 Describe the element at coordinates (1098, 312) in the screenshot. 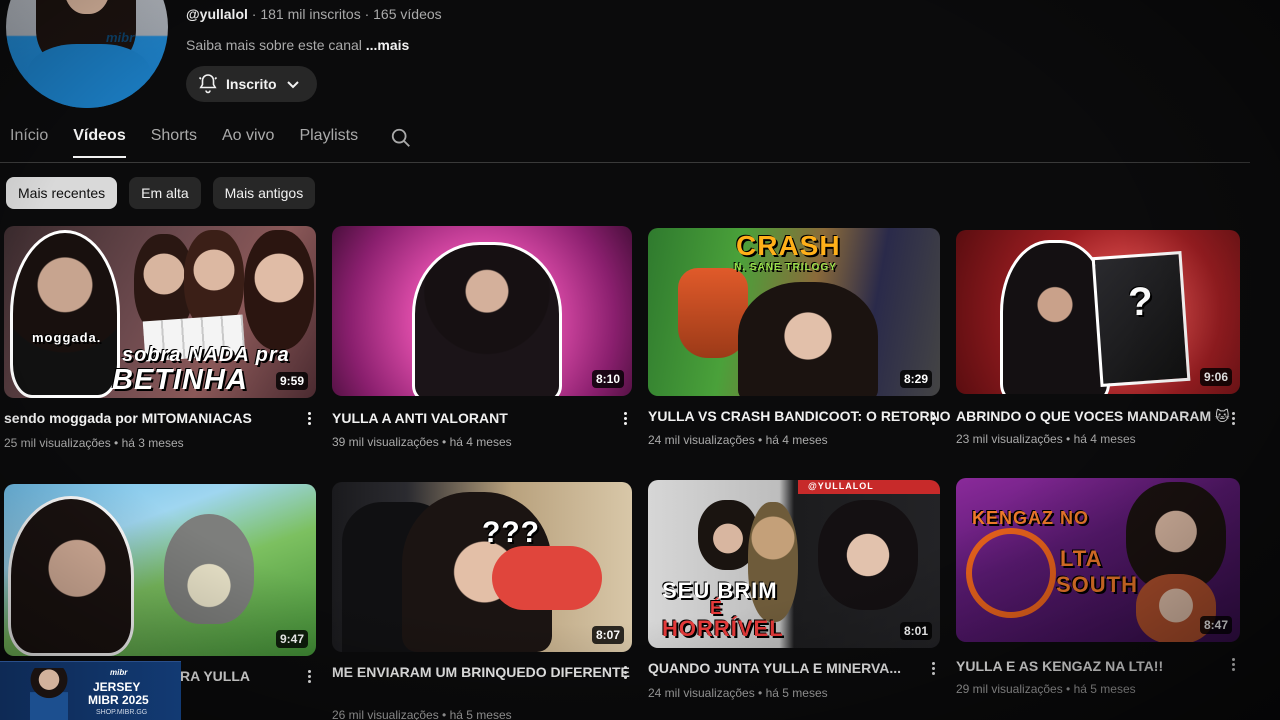

I see `video-thumbnail: ? 9:06` at that location.